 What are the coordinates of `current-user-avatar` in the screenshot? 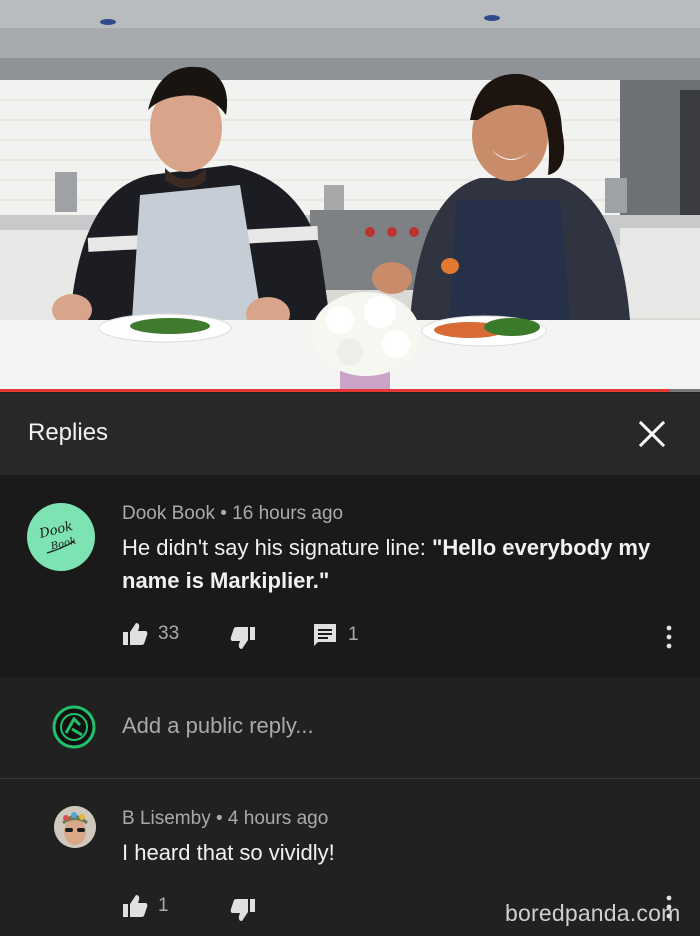 It's located at (74, 727).